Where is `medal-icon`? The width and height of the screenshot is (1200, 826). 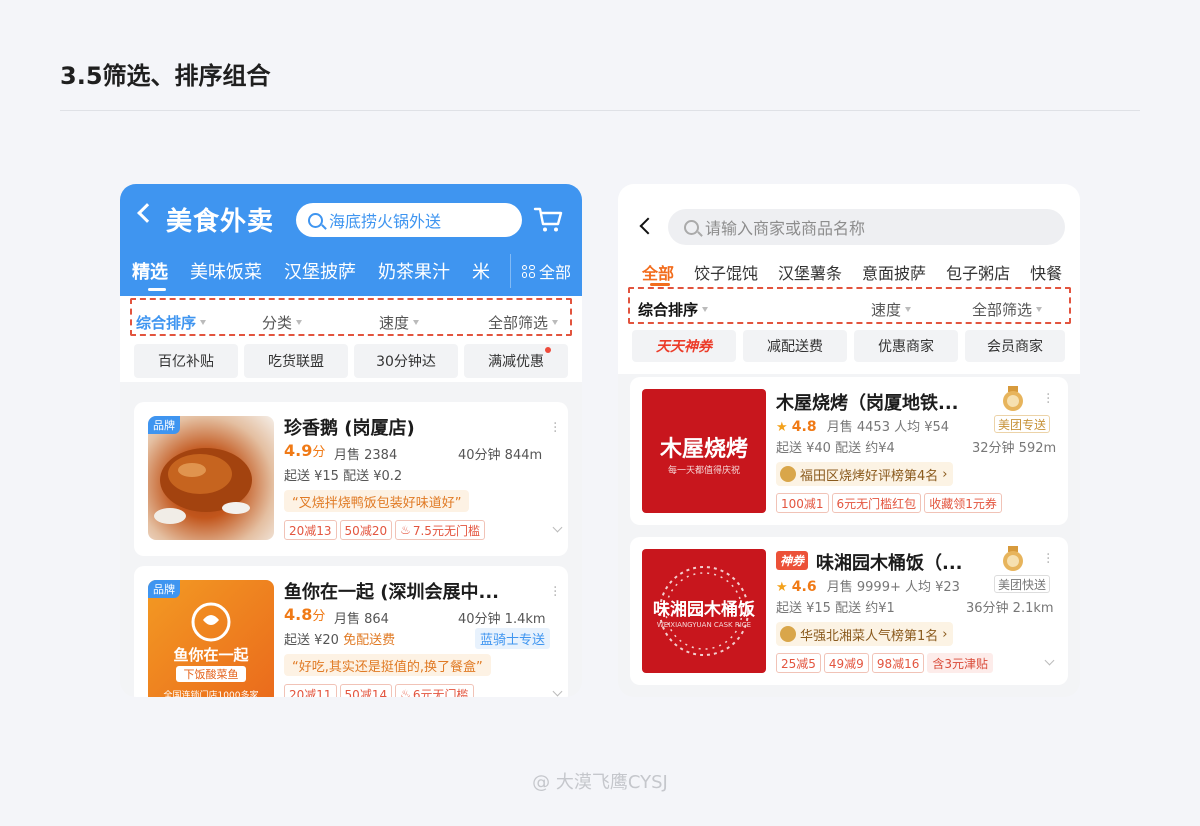
medal-icon is located at coordinates (1013, 558).